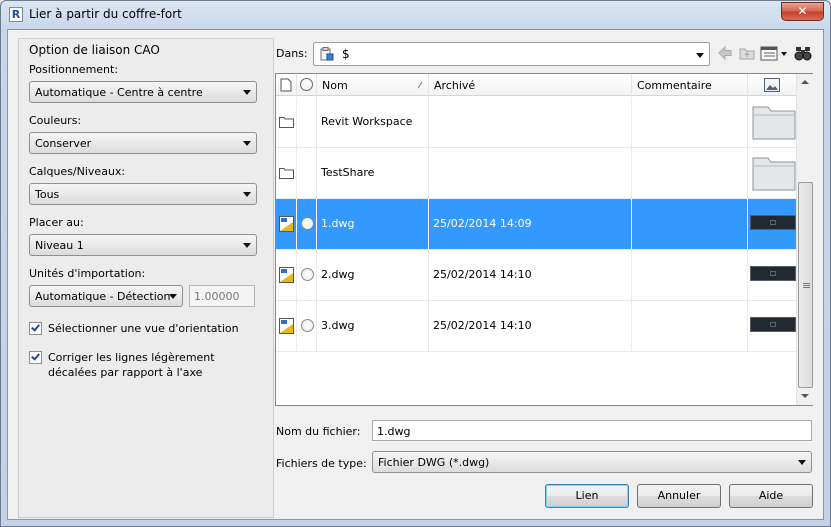 The image size is (831, 527). I want to click on place-at-label: Placer au:, so click(56, 222).